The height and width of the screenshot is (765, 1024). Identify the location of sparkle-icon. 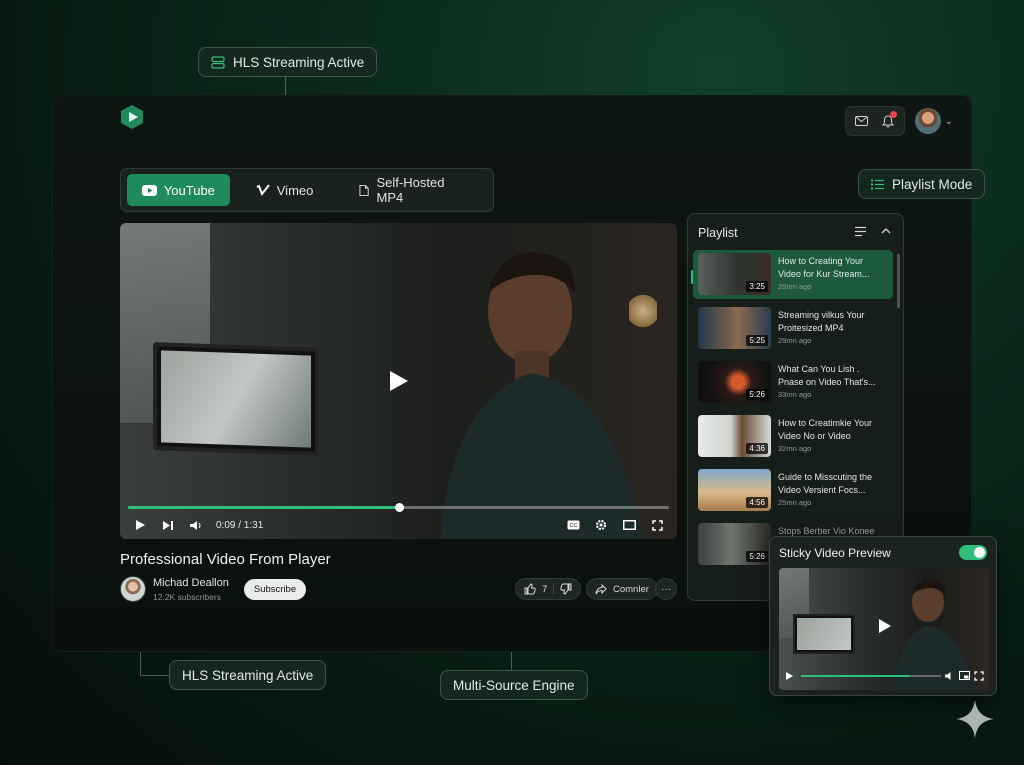
(975, 719).